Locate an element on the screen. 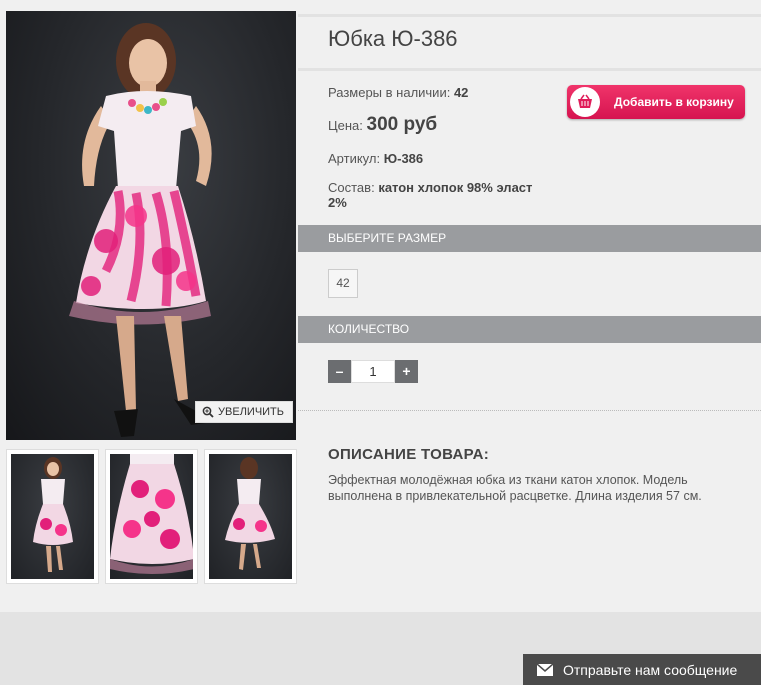 The height and width of the screenshot is (685, 761). price-label: Цена: is located at coordinates (345, 125).